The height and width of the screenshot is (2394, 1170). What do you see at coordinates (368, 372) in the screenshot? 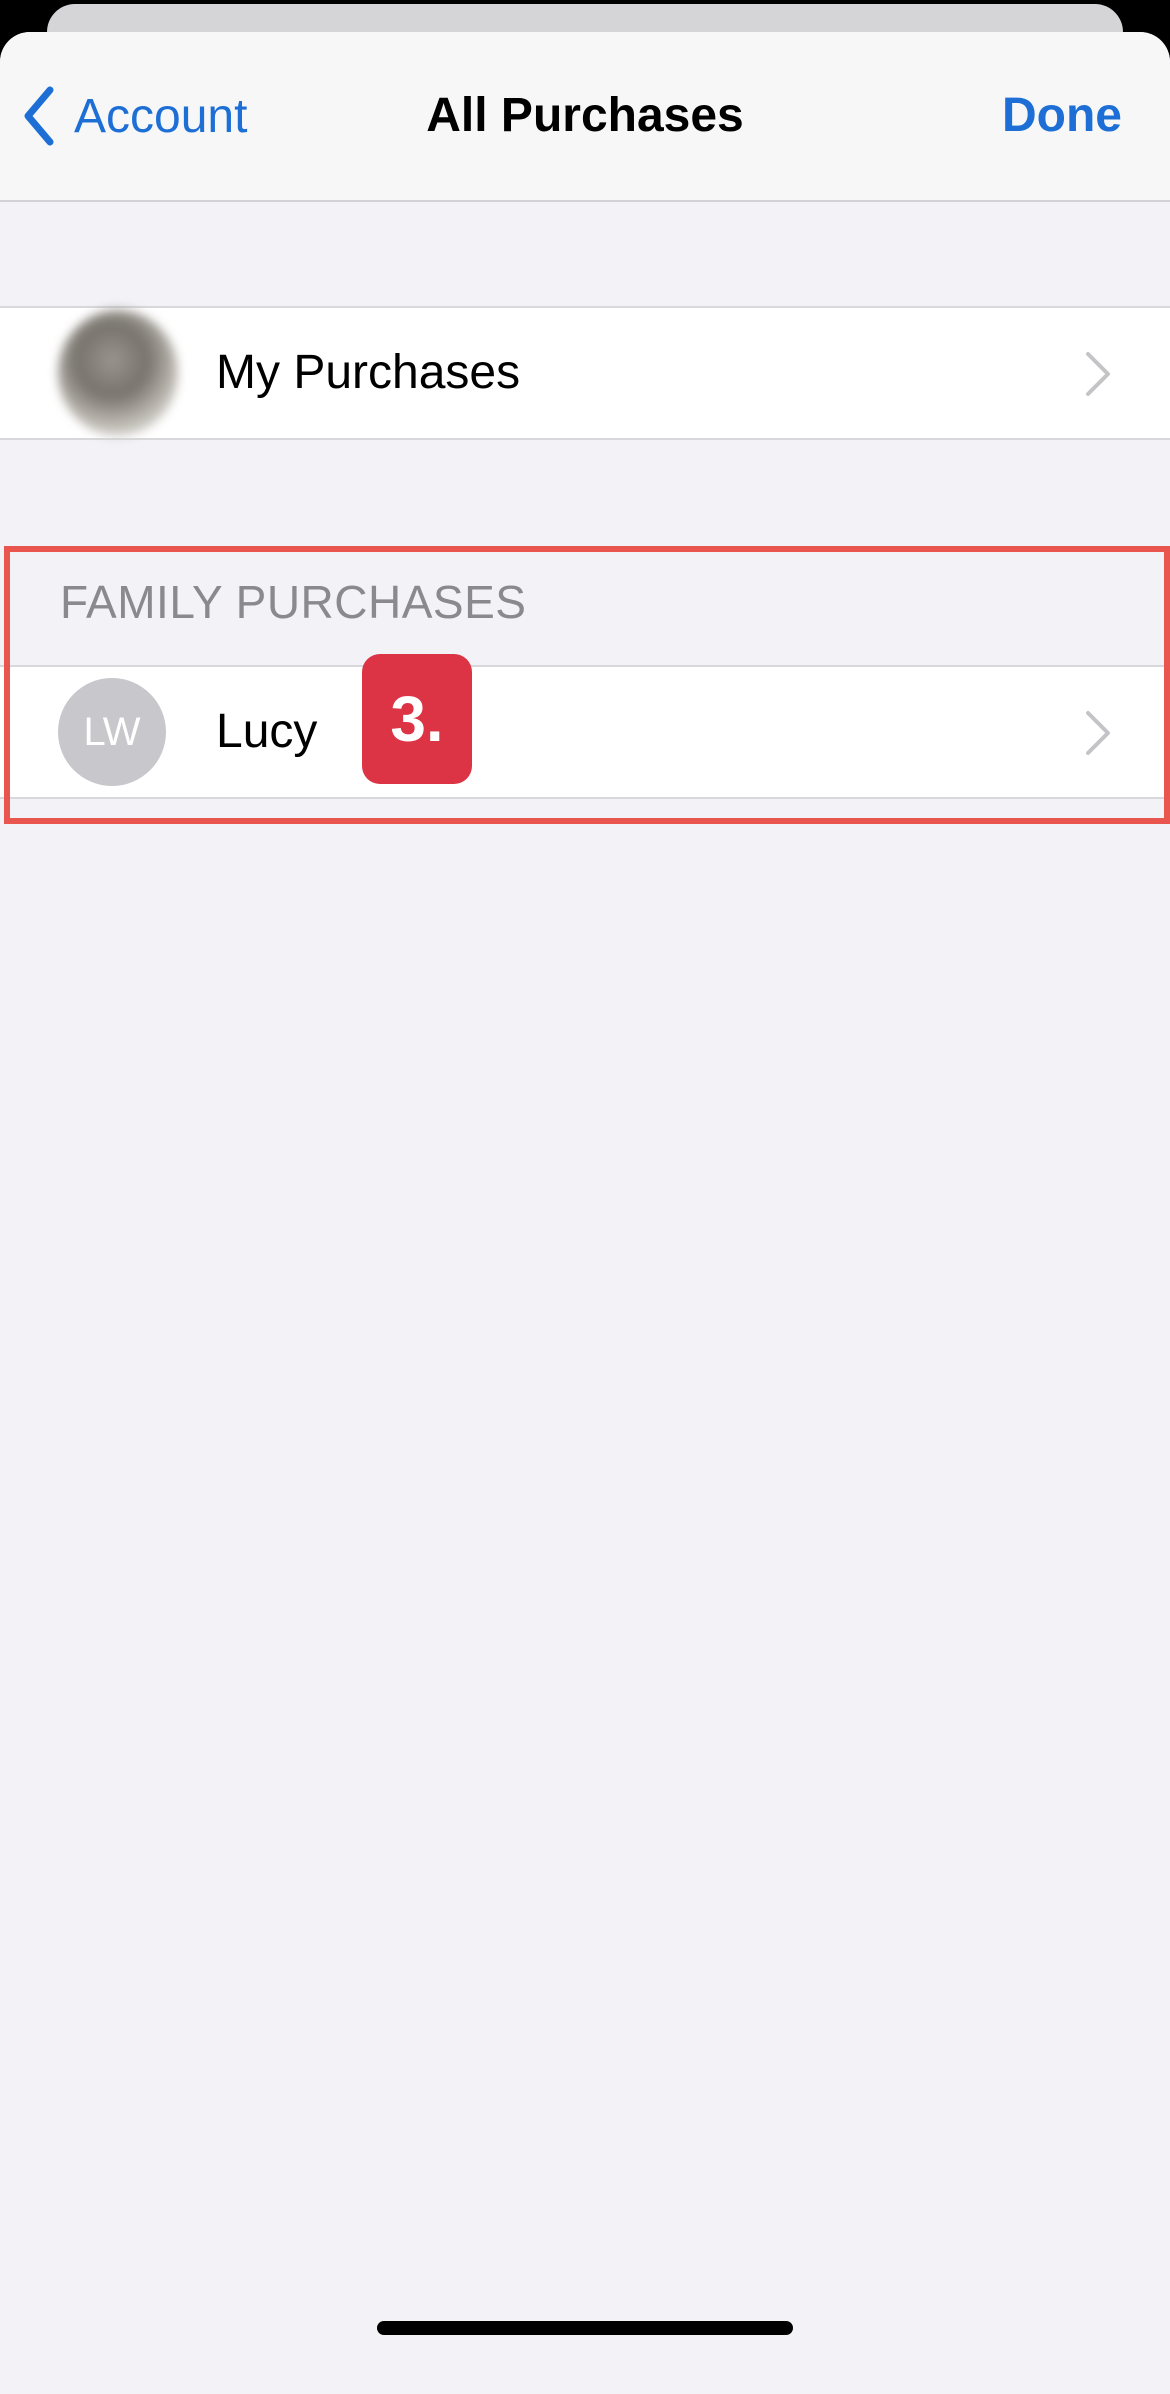
I see `my-purchases-label: My Purchases` at bounding box center [368, 372].